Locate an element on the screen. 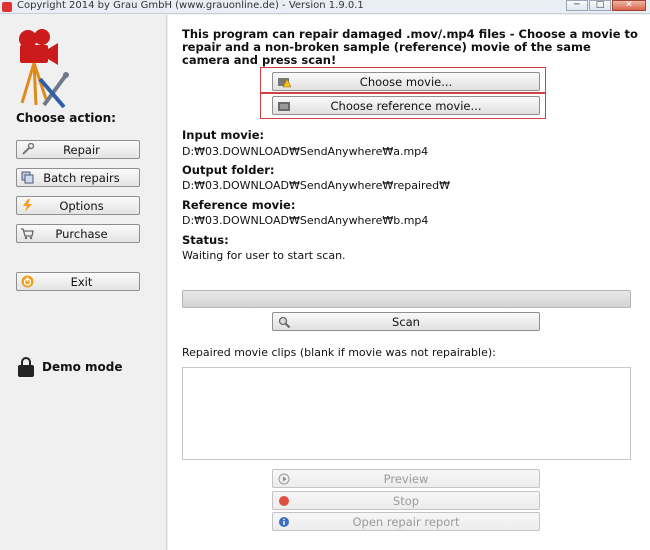 The height and width of the screenshot is (550, 650). purchase-button: Purchase is located at coordinates (78, 233).